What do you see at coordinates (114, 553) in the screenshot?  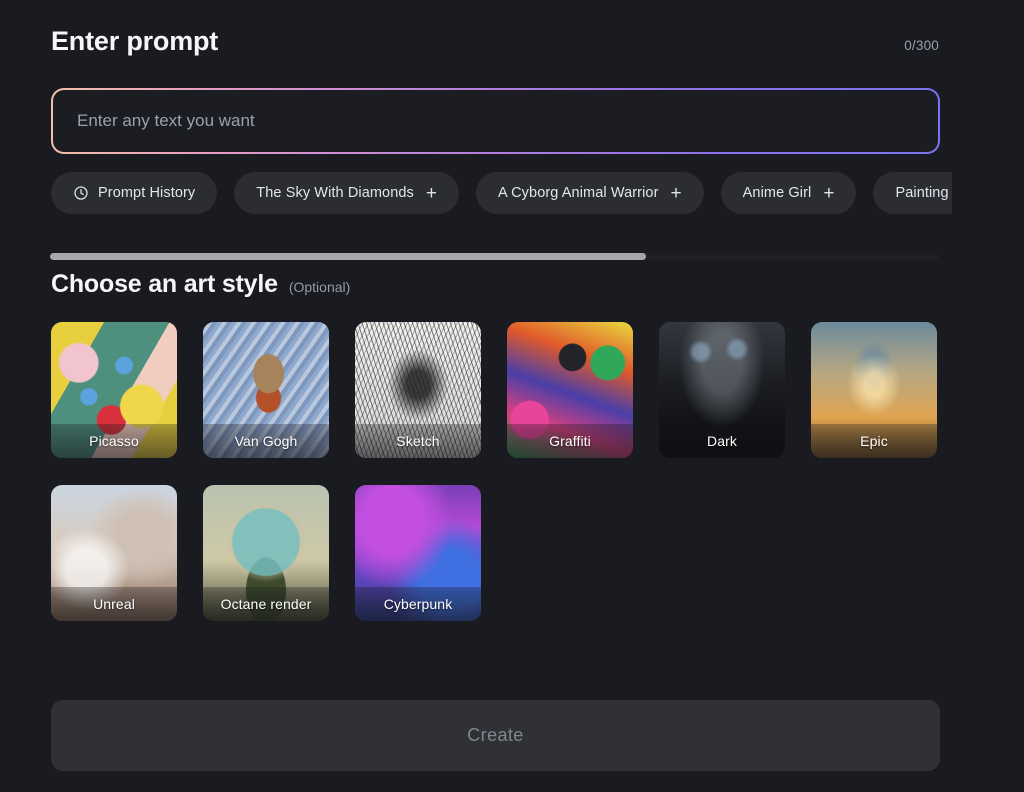 I see `art-style-tile-unreal: Unreal` at bounding box center [114, 553].